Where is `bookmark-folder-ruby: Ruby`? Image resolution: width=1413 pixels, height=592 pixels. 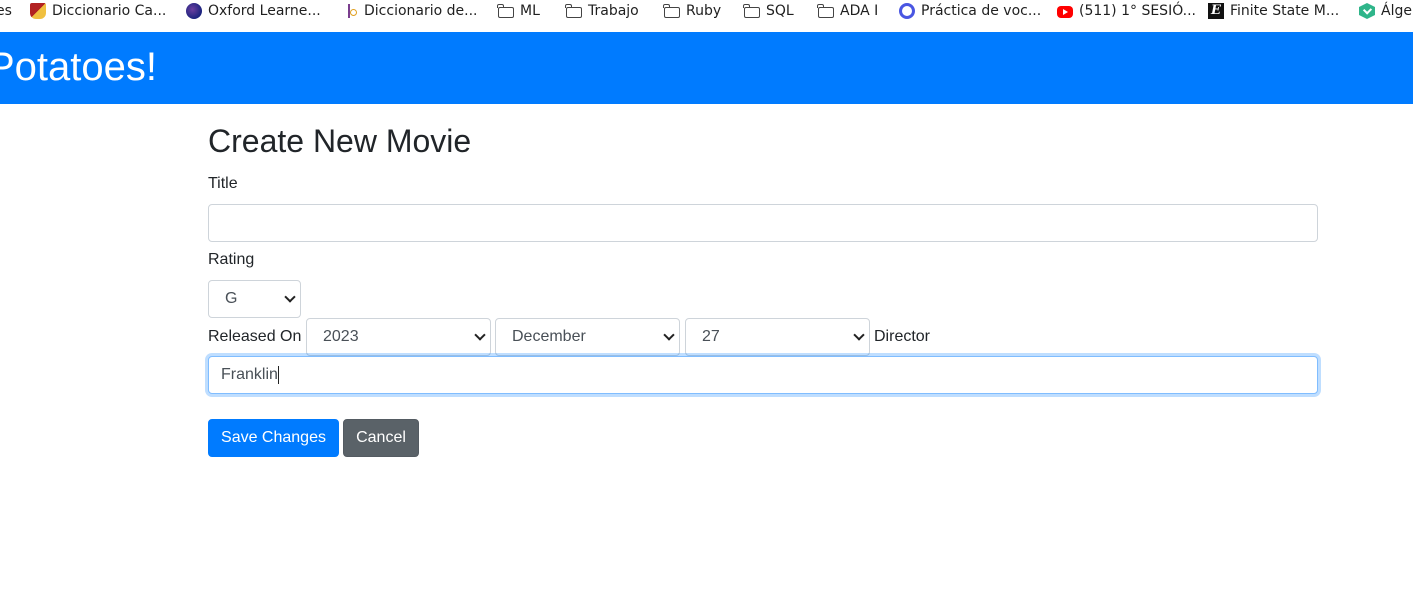 bookmark-folder-ruby: Ruby is located at coordinates (692, 11).